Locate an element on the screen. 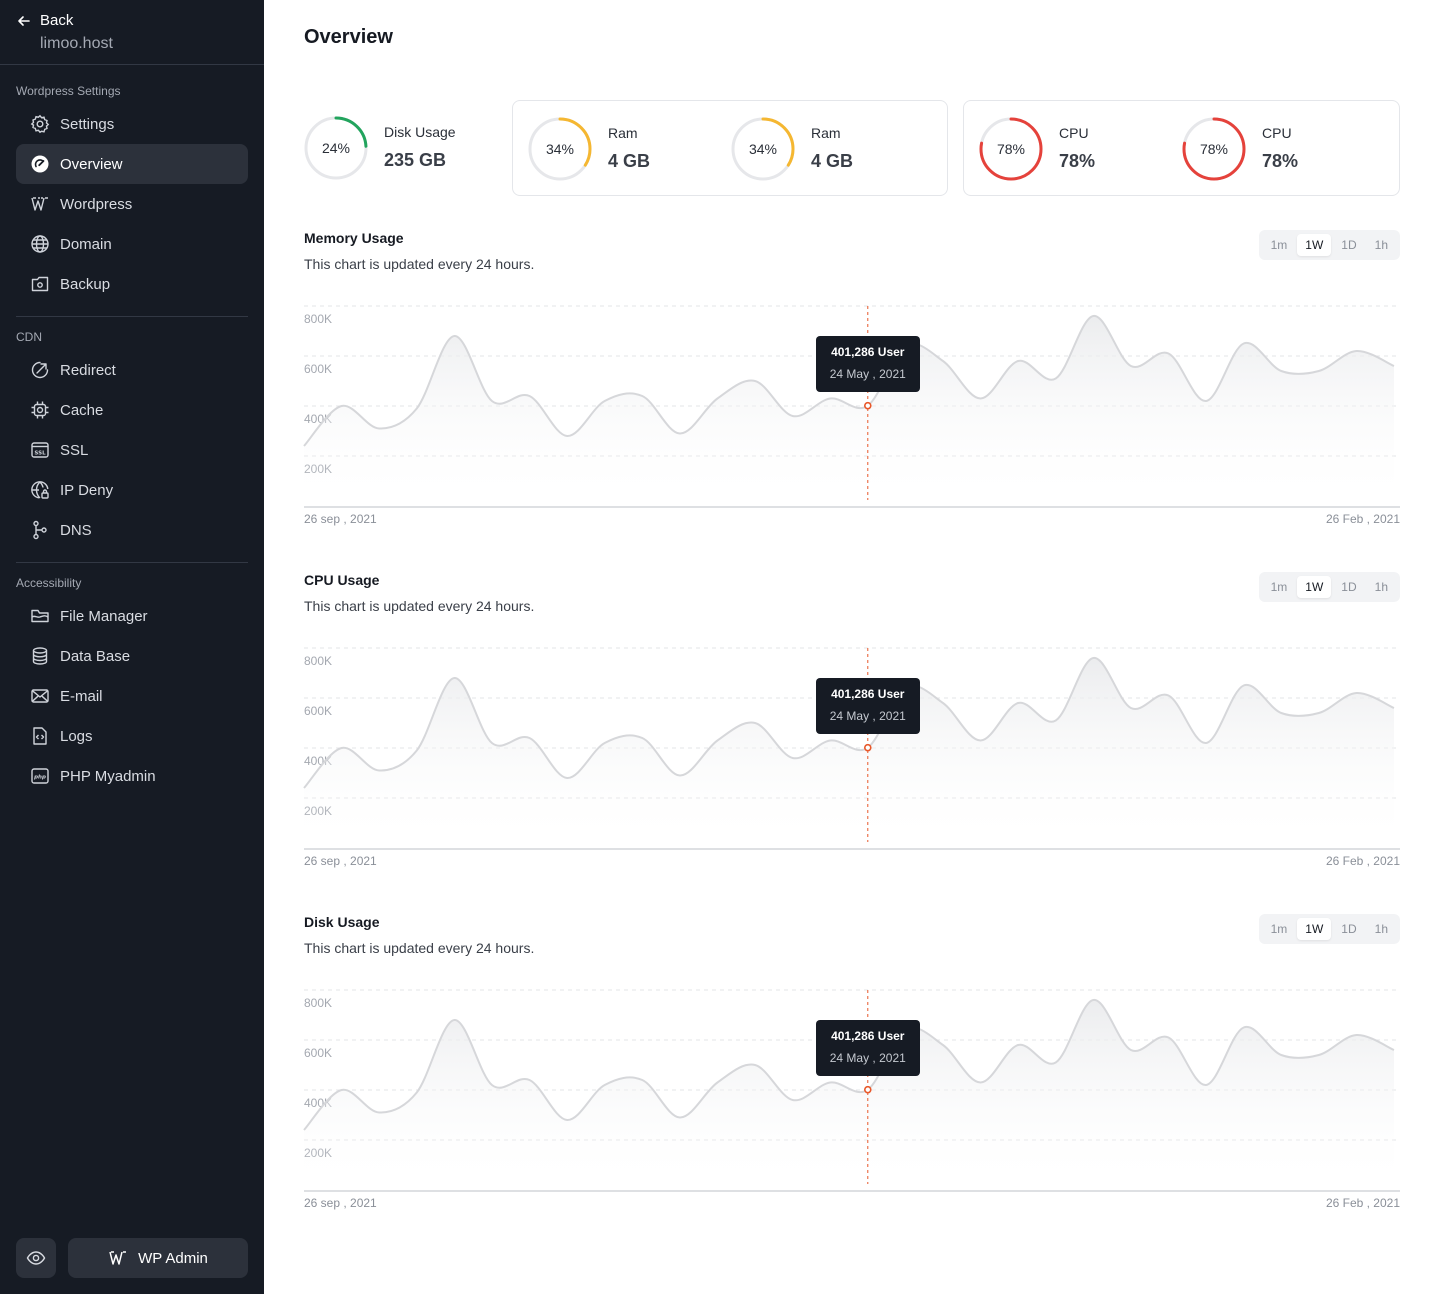 The height and width of the screenshot is (1294, 1440). sidebar-item-redirect: Redirect is located at coordinates (132, 370).